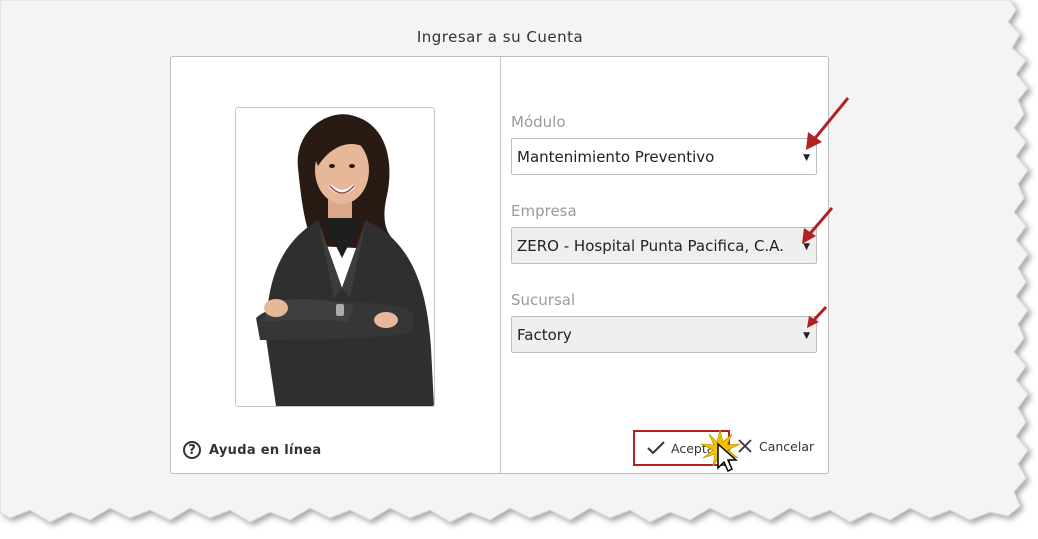 The image size is (1038, 539). What do you see at coordinates (345, 260) in the screenshot?
I see `businesswoman-portrait-image` at bounding box center [345, 260].